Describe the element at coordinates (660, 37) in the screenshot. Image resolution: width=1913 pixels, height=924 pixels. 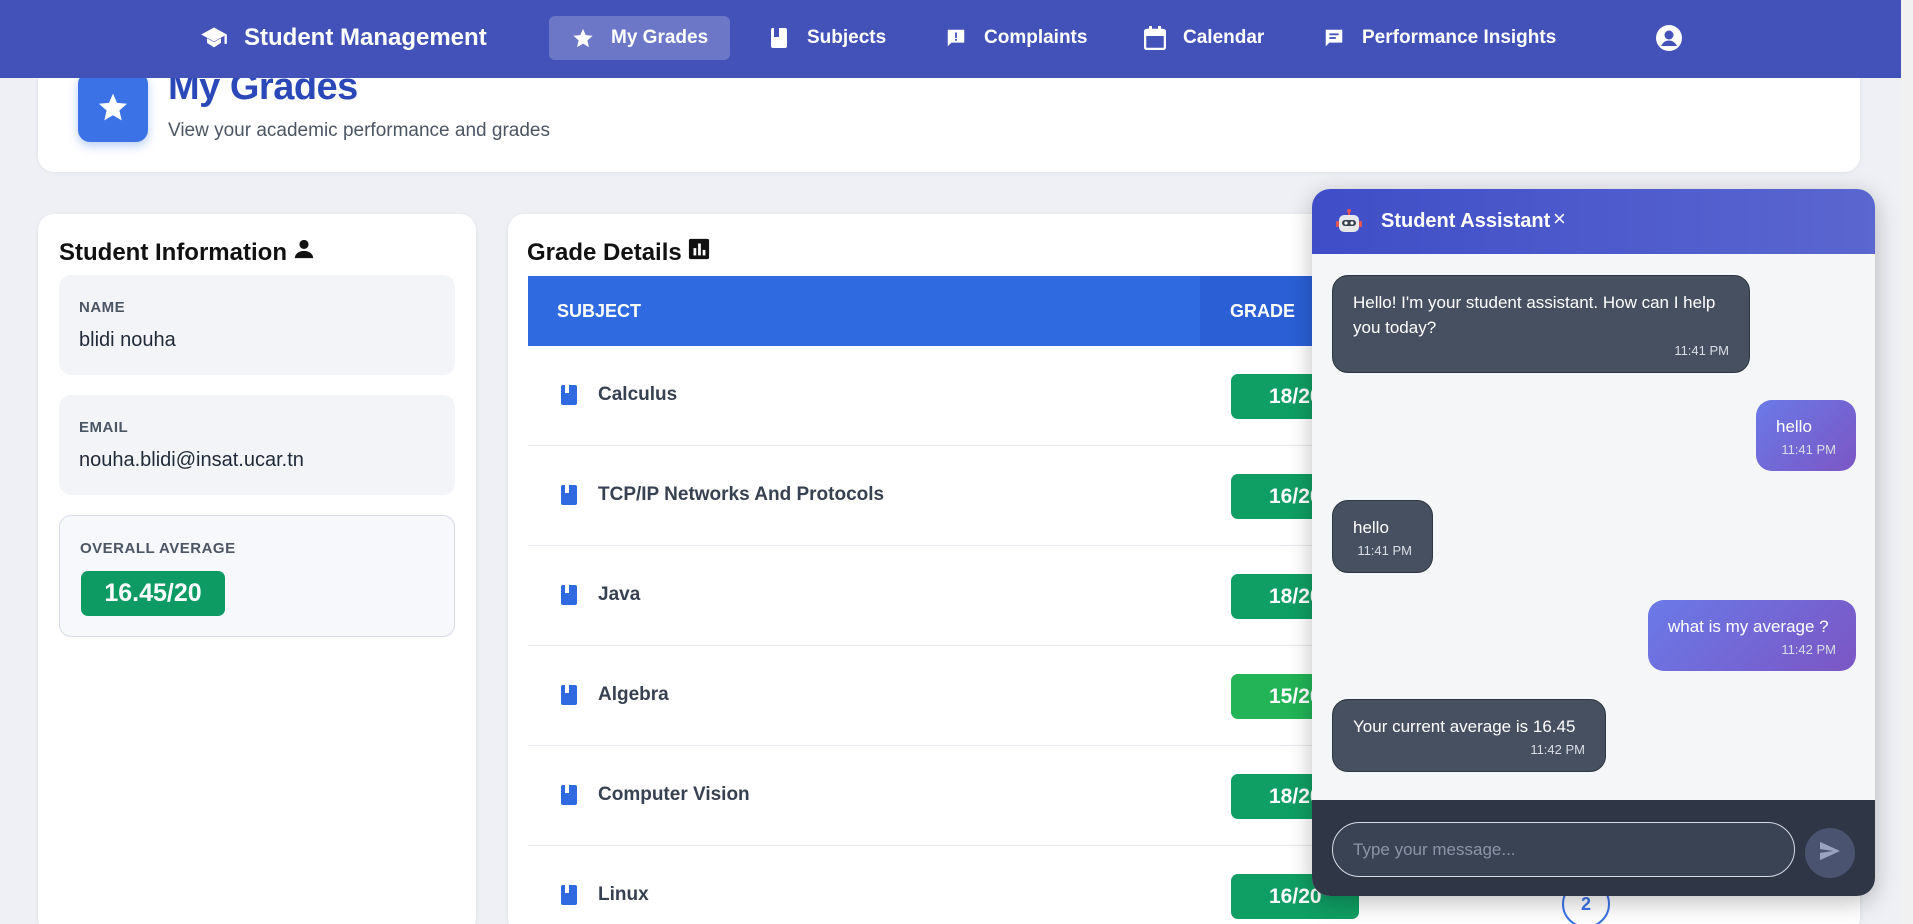
I see `nav-label: My Grades` at that location.